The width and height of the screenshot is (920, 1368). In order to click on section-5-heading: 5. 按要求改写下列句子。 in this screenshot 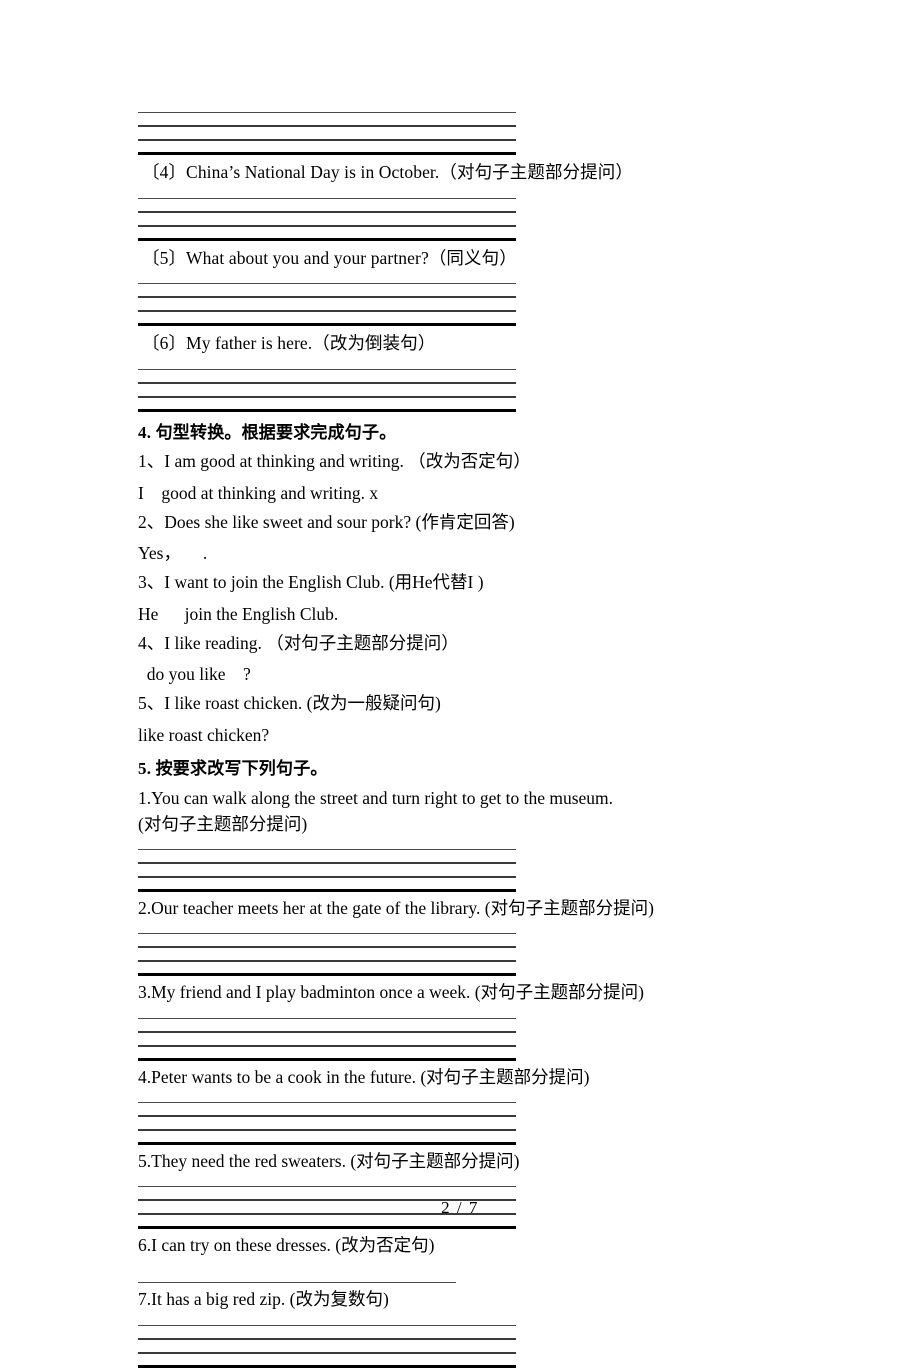, I will do `click(233, 768)`.